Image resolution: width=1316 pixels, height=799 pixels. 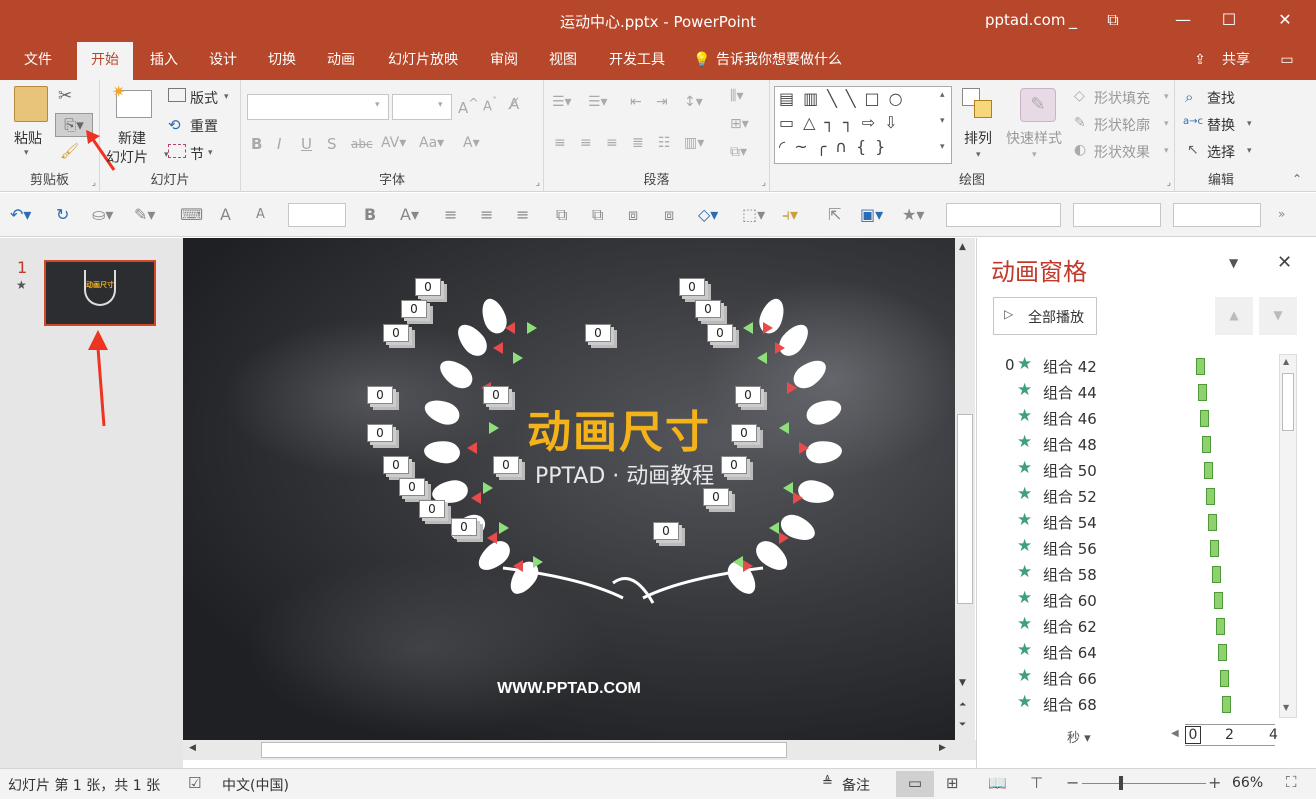 I want to click on quick-styles-button: 快速样式, so click(x=1034, y=138).